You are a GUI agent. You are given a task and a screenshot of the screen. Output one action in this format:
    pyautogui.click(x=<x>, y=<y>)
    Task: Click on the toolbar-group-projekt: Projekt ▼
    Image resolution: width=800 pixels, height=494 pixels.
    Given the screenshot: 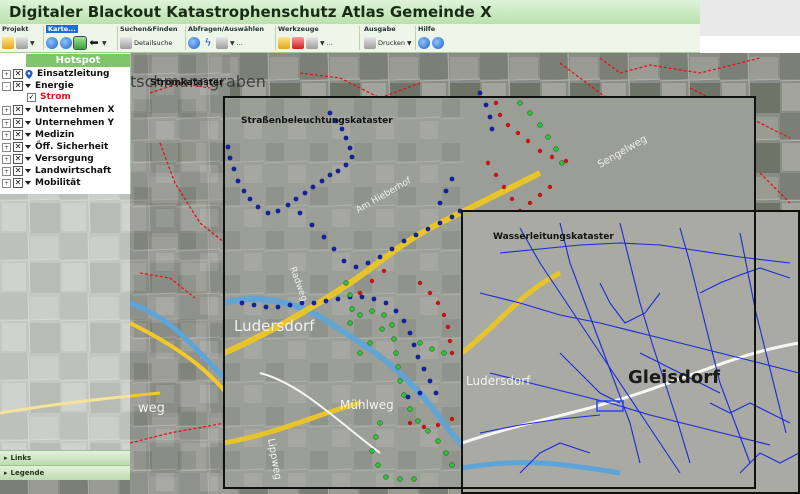 What is the action you would take?
    pyautogui.click(x=21, y=38)
    